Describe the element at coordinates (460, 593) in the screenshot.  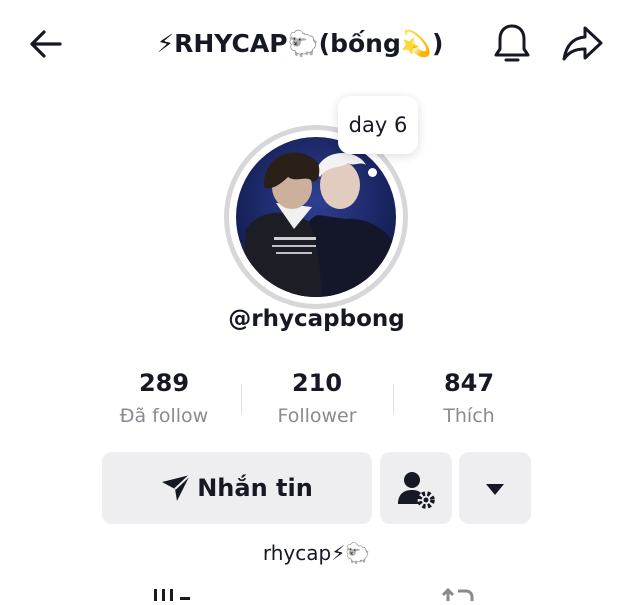
I see `repost-tab-icon` at that location.